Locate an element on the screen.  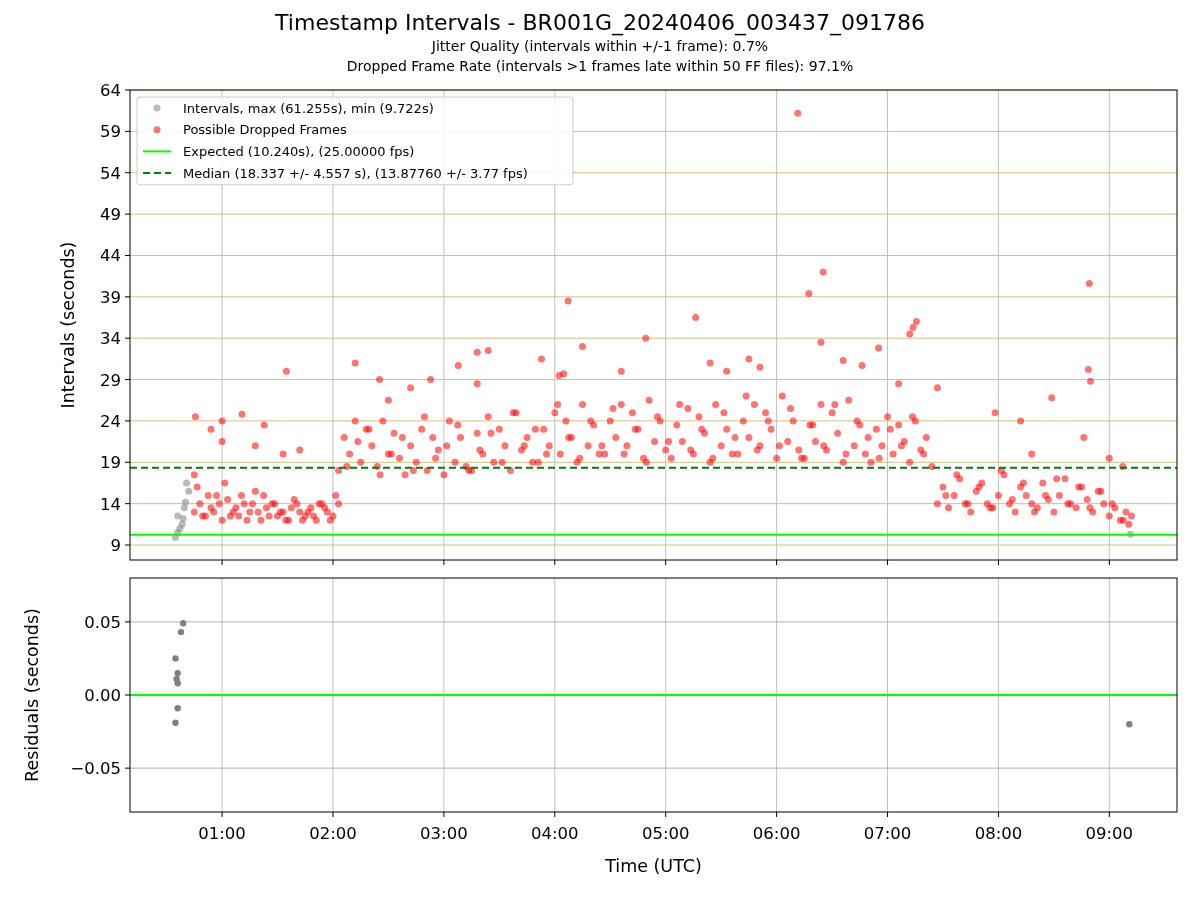
tick-label: −0.05 is located at coordinates (95, 769).